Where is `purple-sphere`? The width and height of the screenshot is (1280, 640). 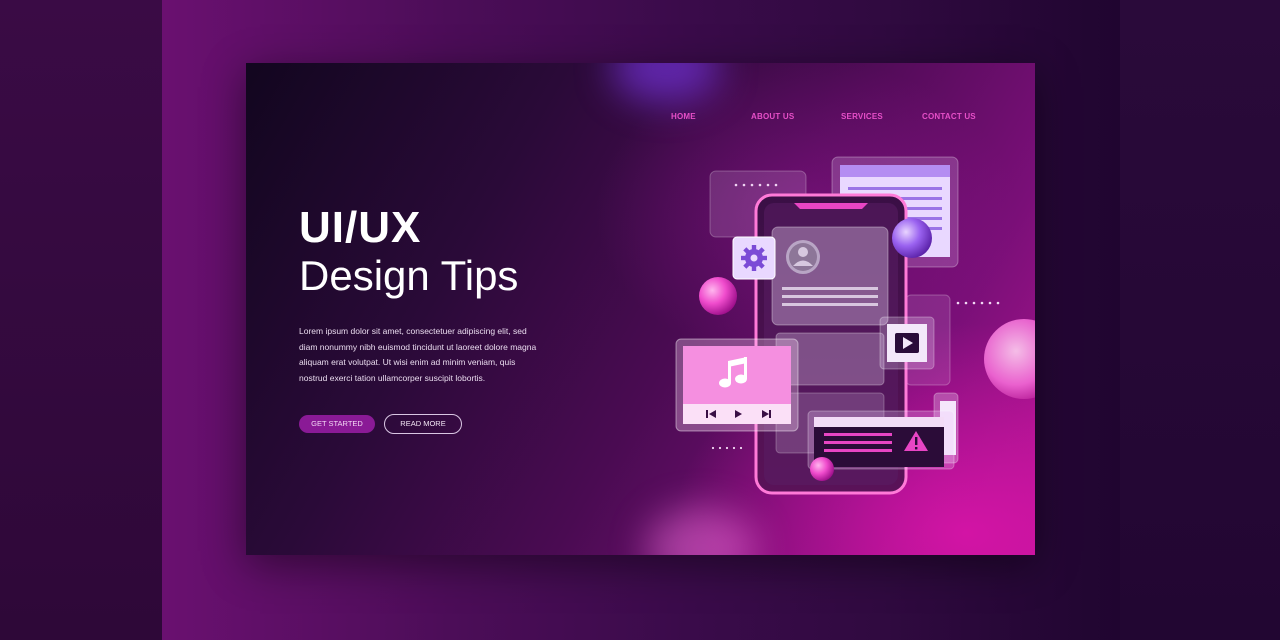
purple-sphere is located at coordinates (912, 238).